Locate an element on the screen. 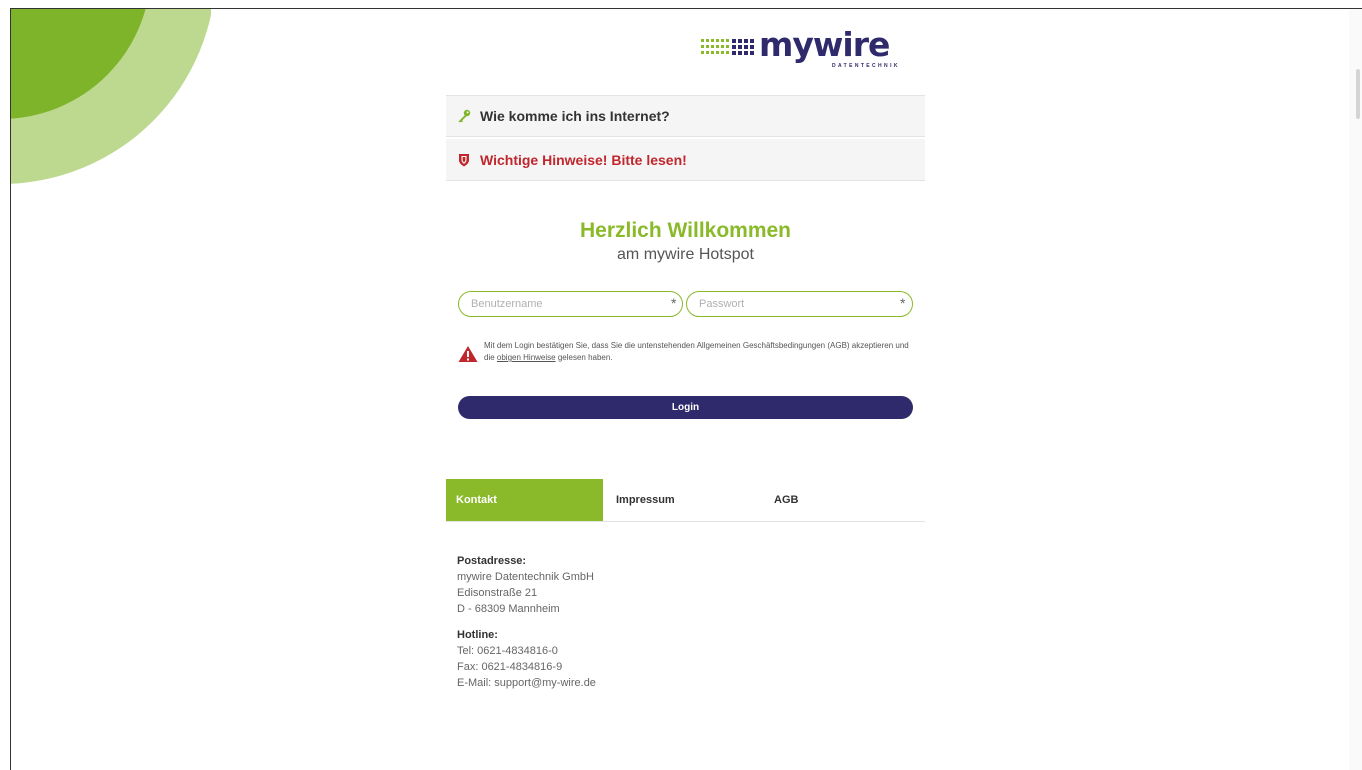 This screenshot has height=770, width=1362. logo-dots-icon is located at coordinates (727, 47).